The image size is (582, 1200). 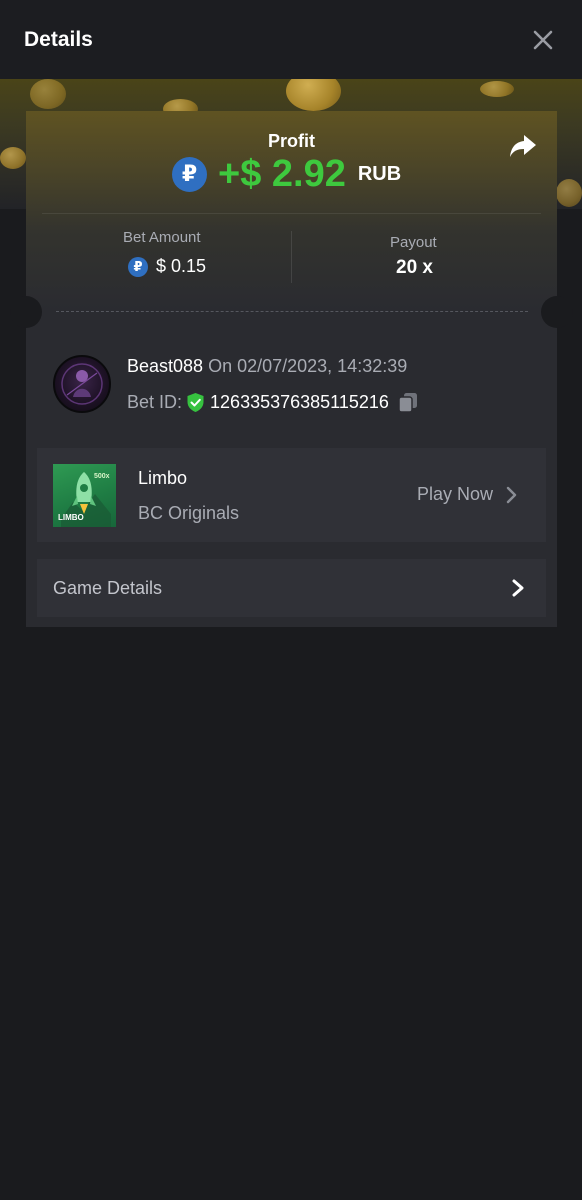 I want to click on game-thumb-badge: 500x, so click(x=102, y=476).